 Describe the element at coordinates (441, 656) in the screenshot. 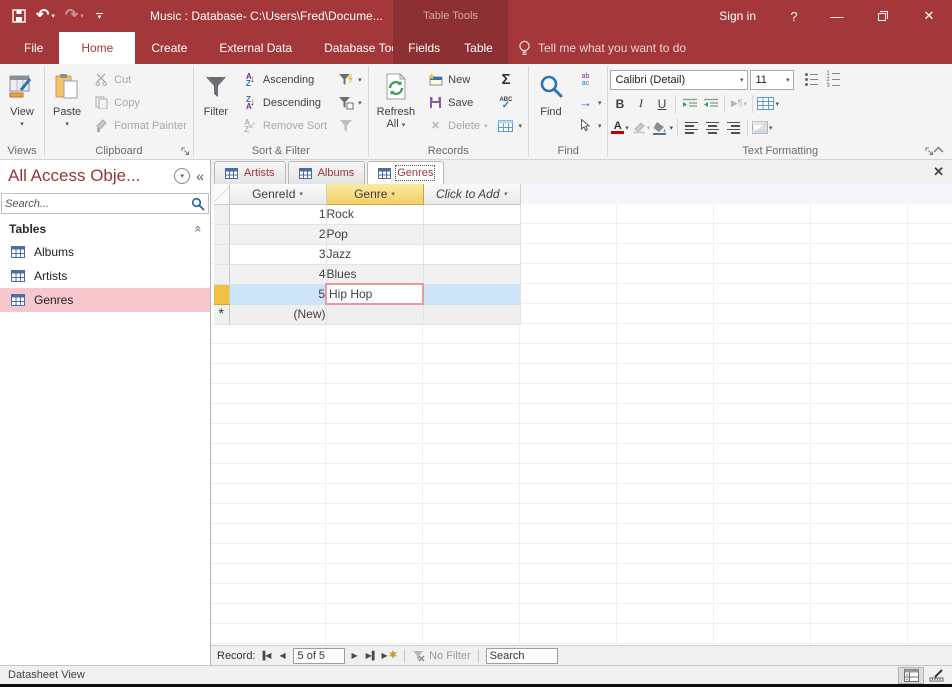

I see `filter-status-button: No Filter` at that location.